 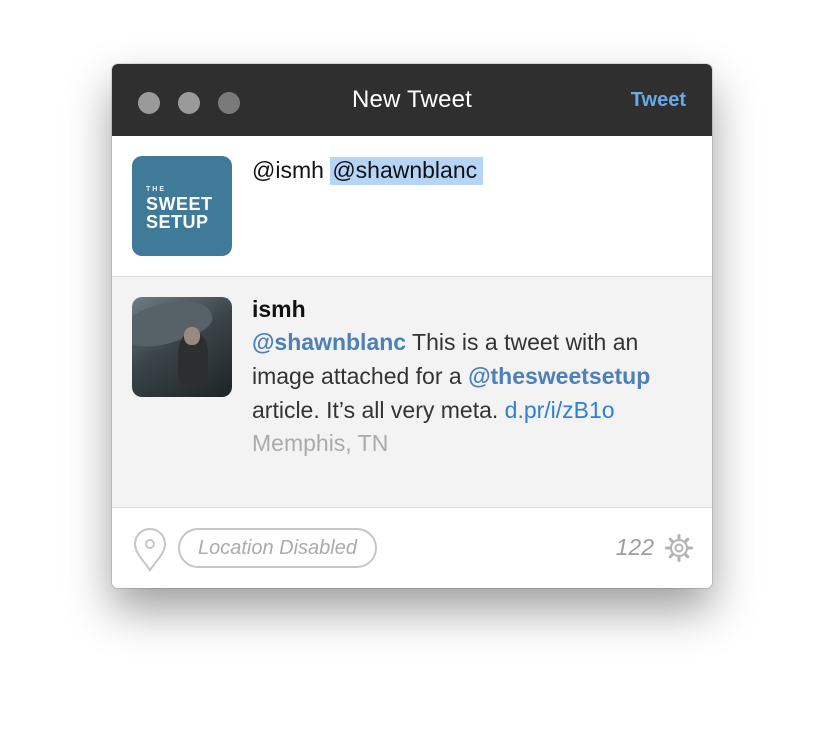 What do you see at coordinates (407, 171) in the screenshot?
I see `selected-mention: @shawnblanc` at bounding box center [407, 171].